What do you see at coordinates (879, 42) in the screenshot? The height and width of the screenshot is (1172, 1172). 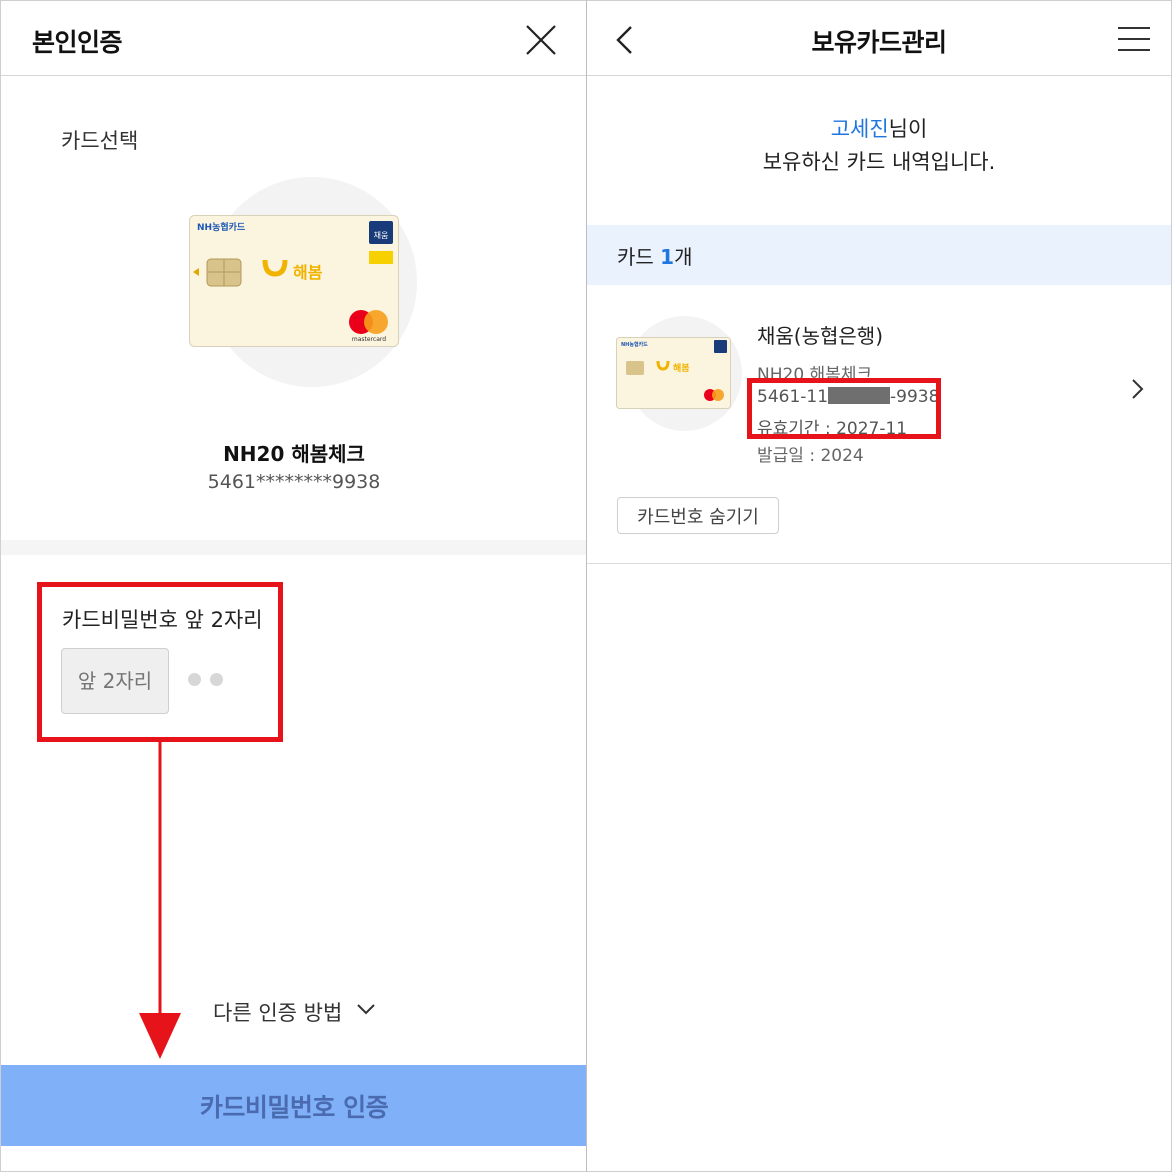 I see `page-title: 보유카드관리` at bounding box center [879, 42].